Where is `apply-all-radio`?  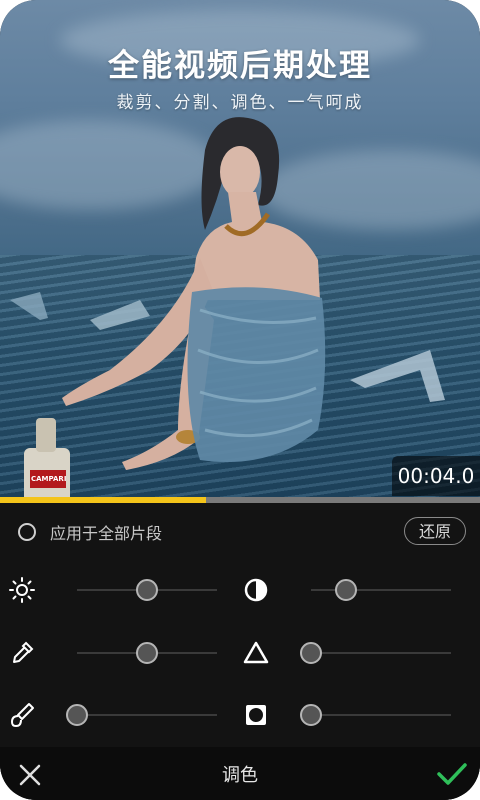
apply-all-radio is located at coordinates (27, 532).